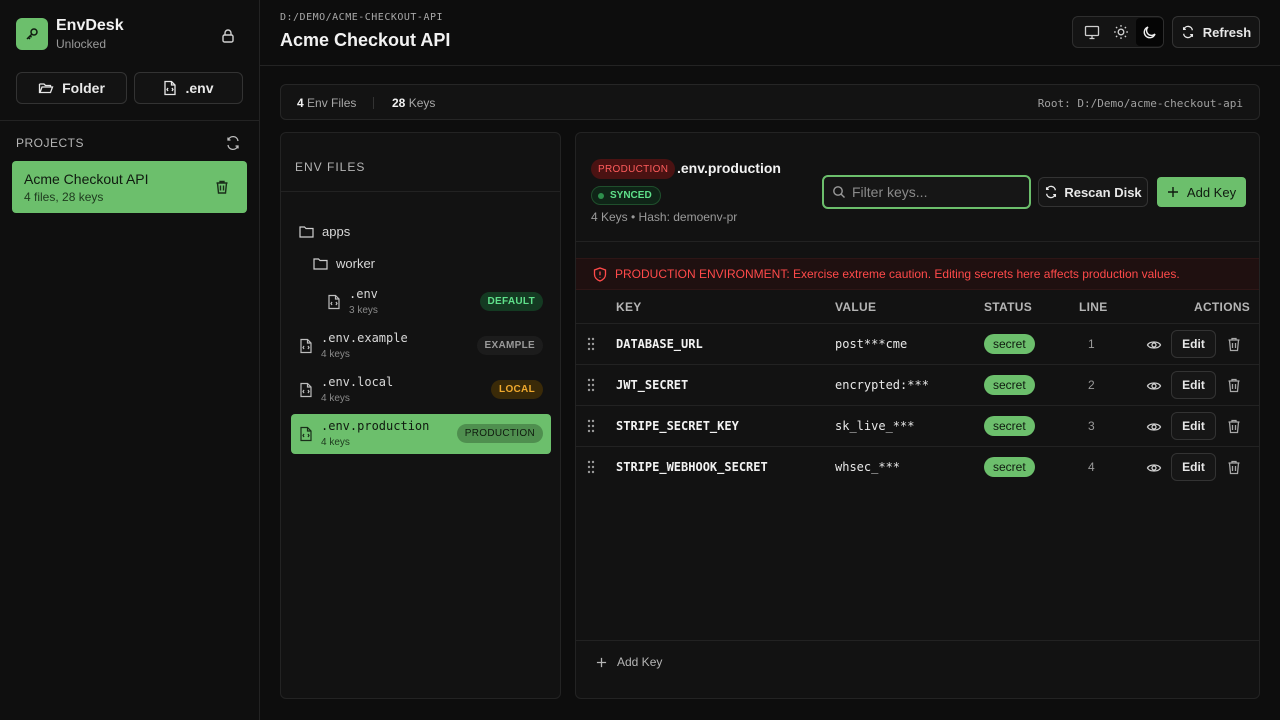 The image size is (1280, 720). I want to click on lock-icon, so click(228, 36).